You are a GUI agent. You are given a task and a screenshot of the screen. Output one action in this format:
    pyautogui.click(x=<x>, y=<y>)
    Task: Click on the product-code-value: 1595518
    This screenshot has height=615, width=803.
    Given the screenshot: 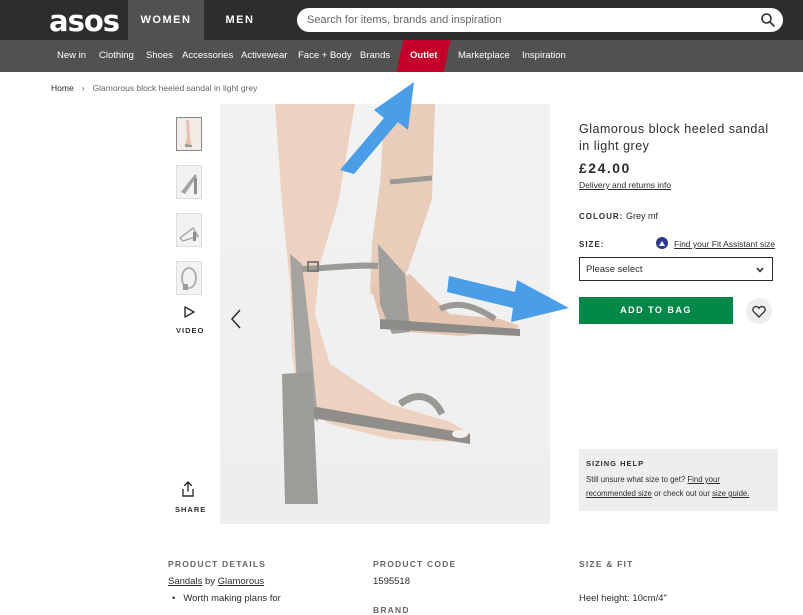 What is the action you would take?
    pyautogui.click(x=391, y=581)
    